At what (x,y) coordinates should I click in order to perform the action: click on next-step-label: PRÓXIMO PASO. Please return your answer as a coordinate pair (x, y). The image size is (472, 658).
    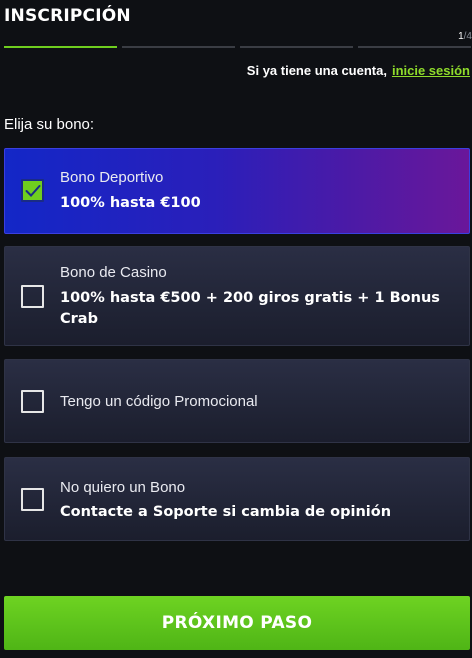
    Looking at the image, I should click on (237, 623).